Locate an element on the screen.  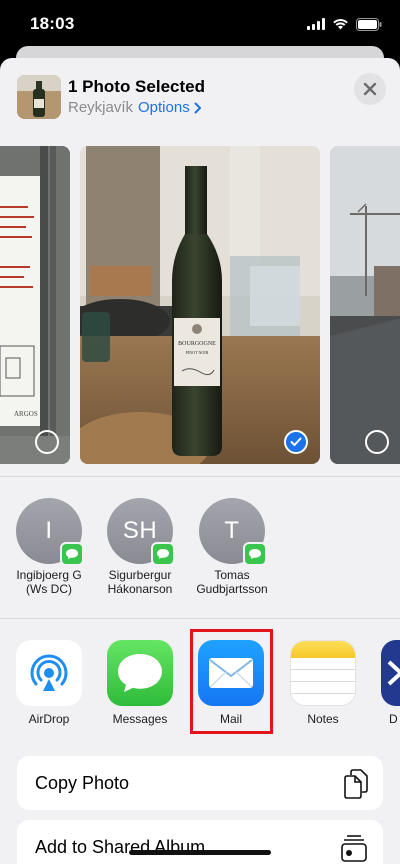
contact-name: Sigurbergur Hákonarson is located at coordinates (140, 582).